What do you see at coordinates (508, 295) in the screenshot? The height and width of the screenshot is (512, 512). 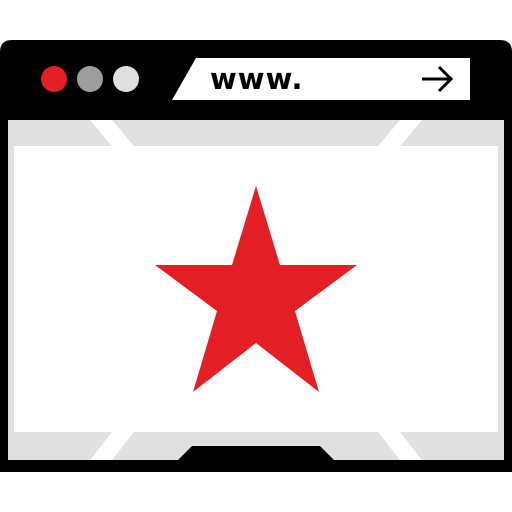 I see `window-border-right` at bounding box center [508, 295].